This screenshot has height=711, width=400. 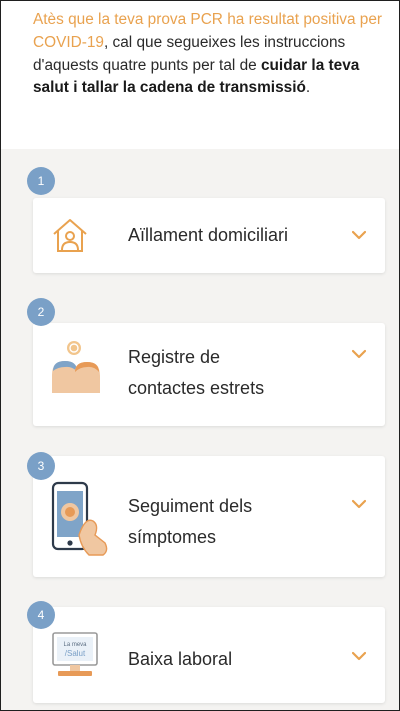 I want to click on step-card-symptom-tracking: Seguiment dels símptomes, so click(x=209, y=516).